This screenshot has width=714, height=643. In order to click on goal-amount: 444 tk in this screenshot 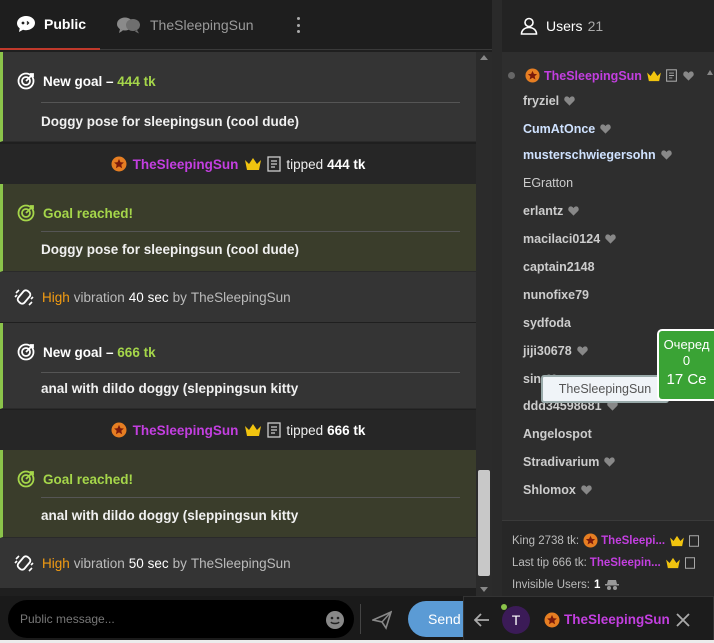, I will do `click(136, 81)`.